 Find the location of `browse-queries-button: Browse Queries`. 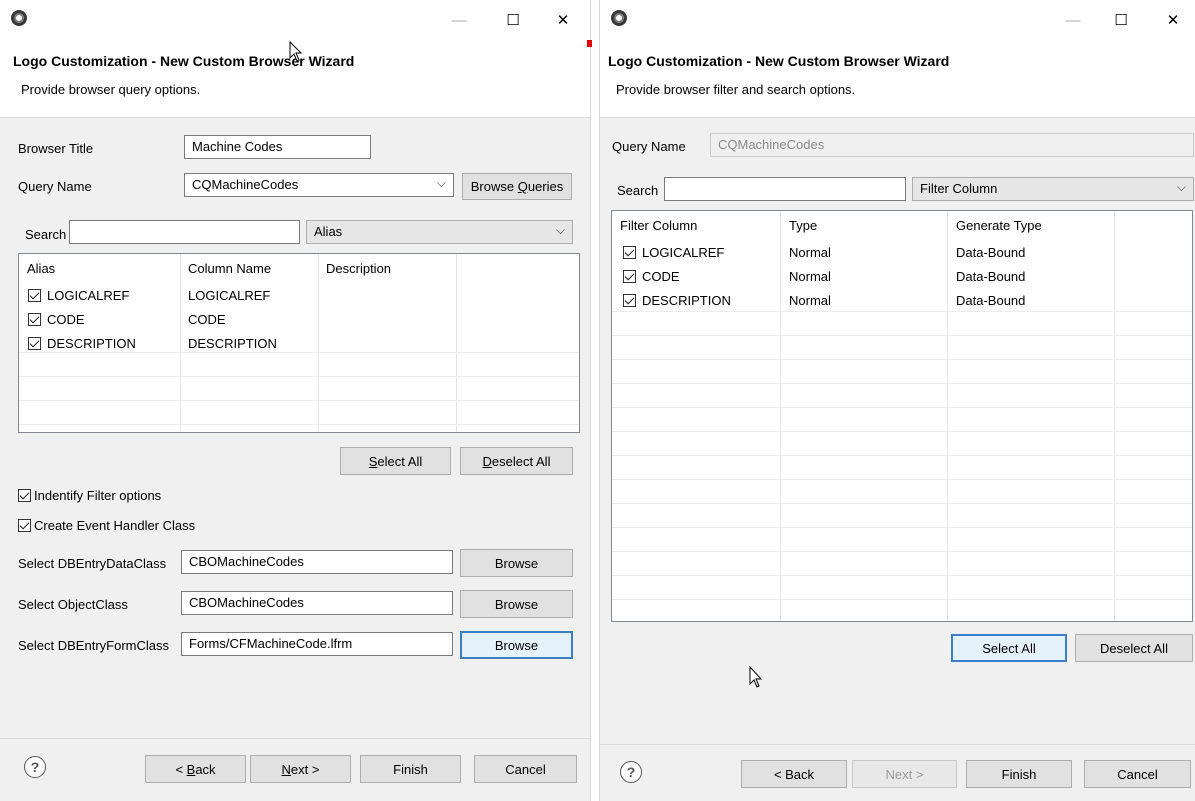

browse-queries-button: Browse Queries is located at coordinates (517, 186).